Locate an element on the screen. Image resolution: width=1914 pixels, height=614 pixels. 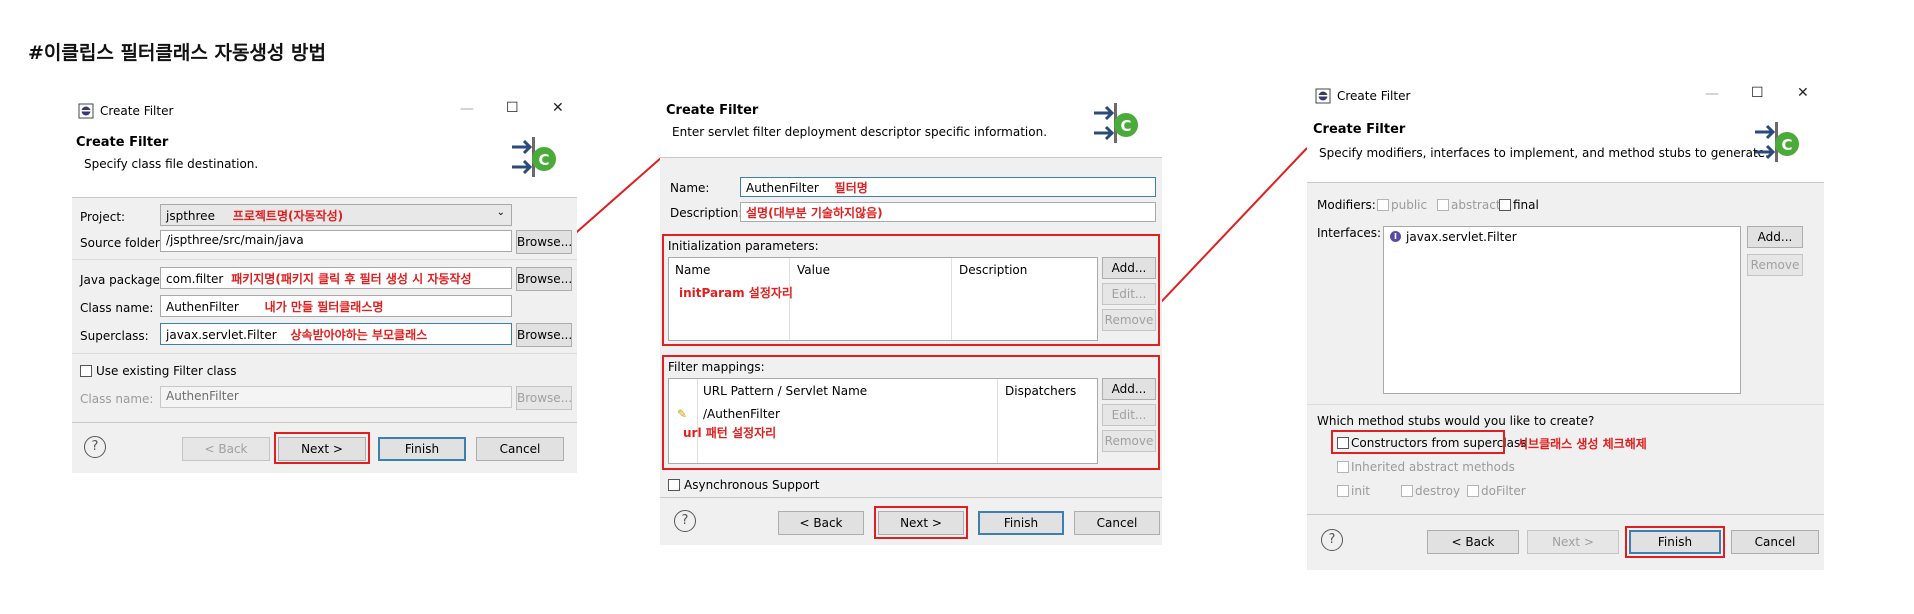
constructors-highlight is located at coordinates (1418, 442).